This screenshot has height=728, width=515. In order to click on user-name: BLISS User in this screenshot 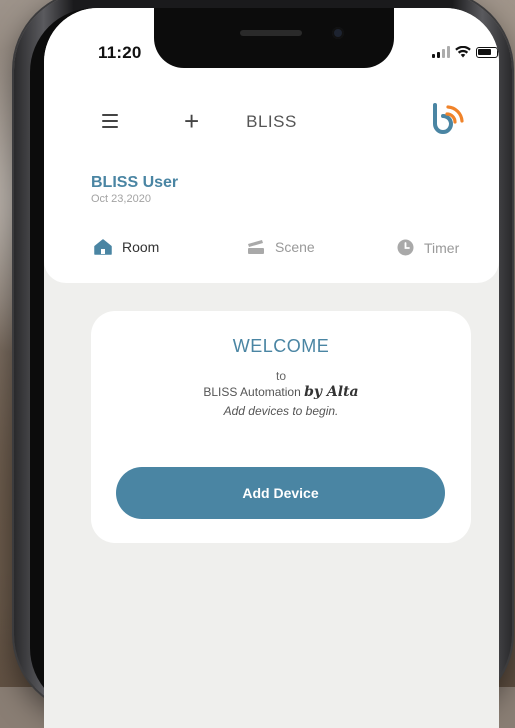, I will do `click(135, 182)`.